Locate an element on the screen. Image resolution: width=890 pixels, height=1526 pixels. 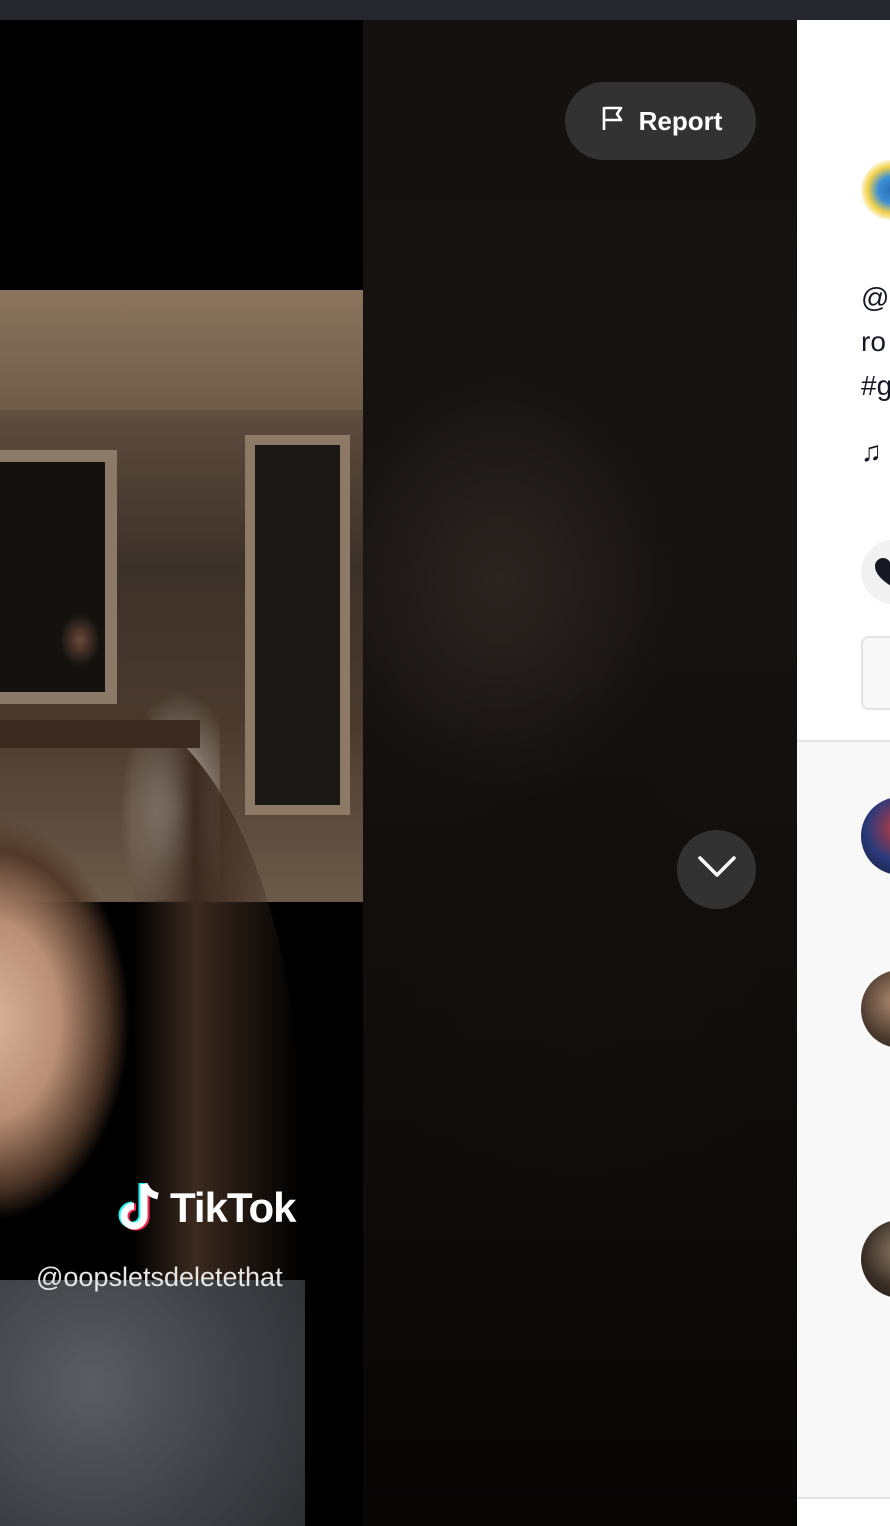
tiktok-watermark: TikTok is located at coordinates (207, 1208).